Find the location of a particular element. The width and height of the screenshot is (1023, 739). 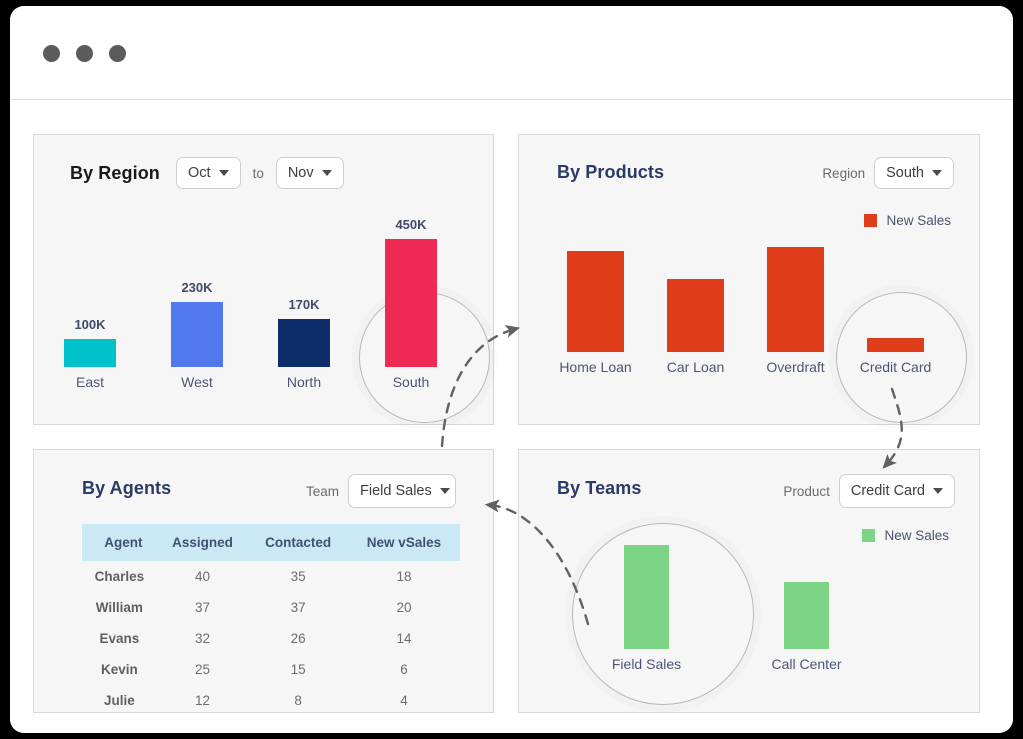

panel-title-by-products: By Products is located at coordinates (611, 172).